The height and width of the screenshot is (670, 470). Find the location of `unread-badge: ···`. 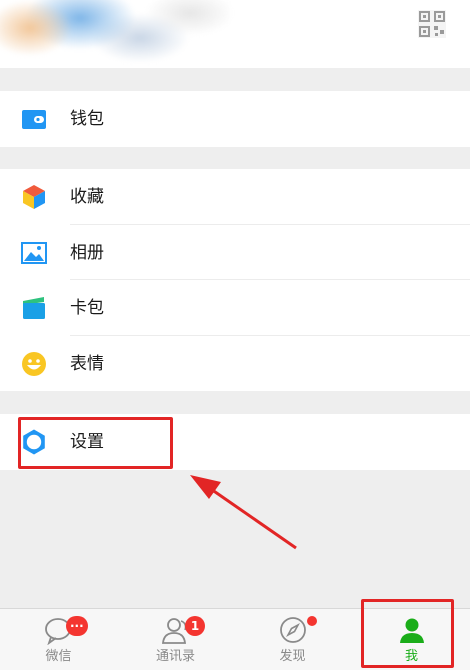

unread-badge: ··· is located at coordinates (77, 626).